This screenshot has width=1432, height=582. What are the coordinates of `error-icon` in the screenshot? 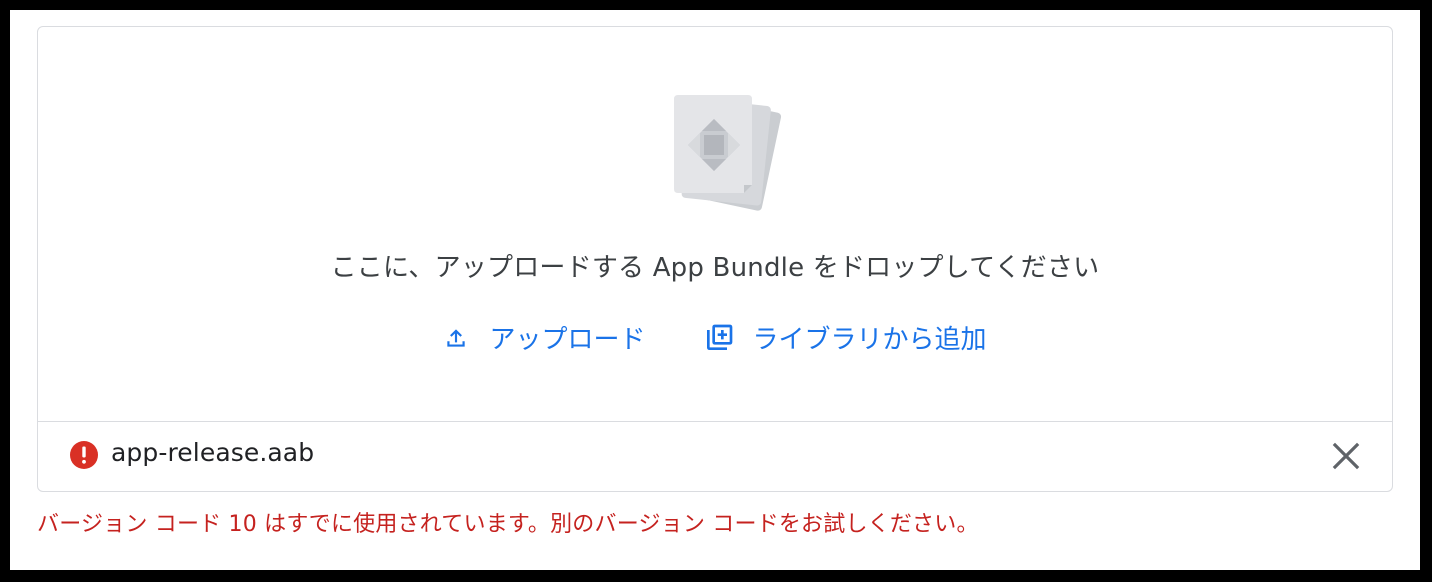 It's located at (84, 455).